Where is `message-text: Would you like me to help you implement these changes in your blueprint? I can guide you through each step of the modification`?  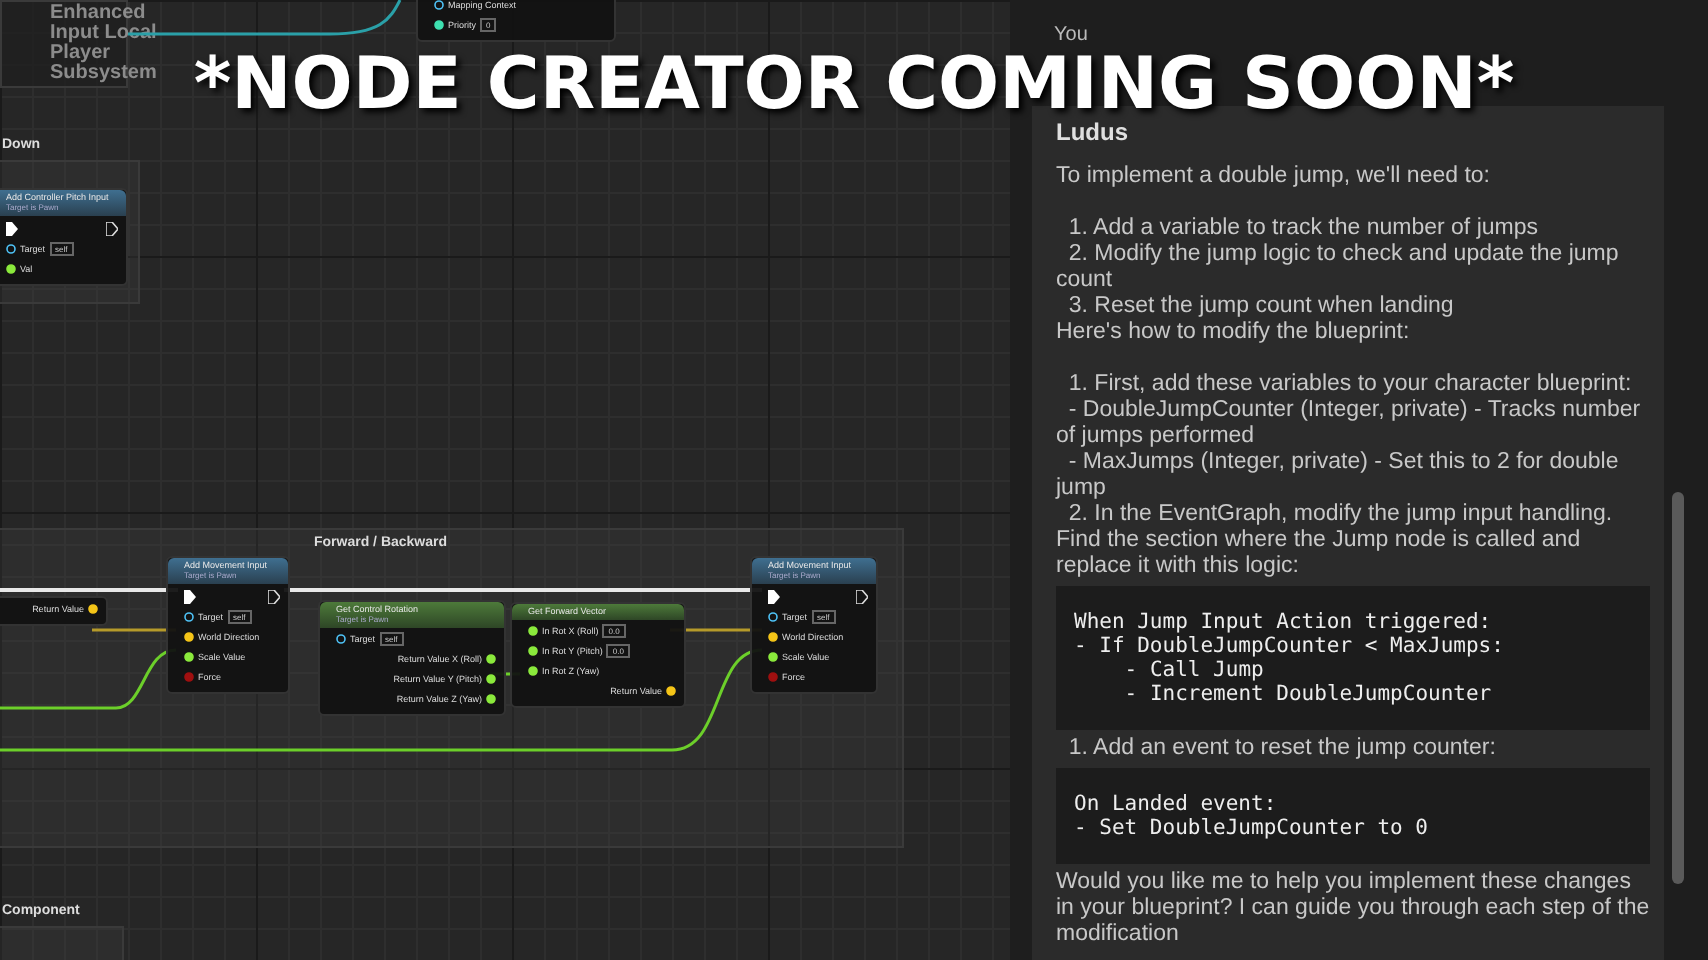 message-text: Would you like me to help you implement these changes in your blueprint? I can guide you through each step of the modification is located at coordinates (1353, 909).